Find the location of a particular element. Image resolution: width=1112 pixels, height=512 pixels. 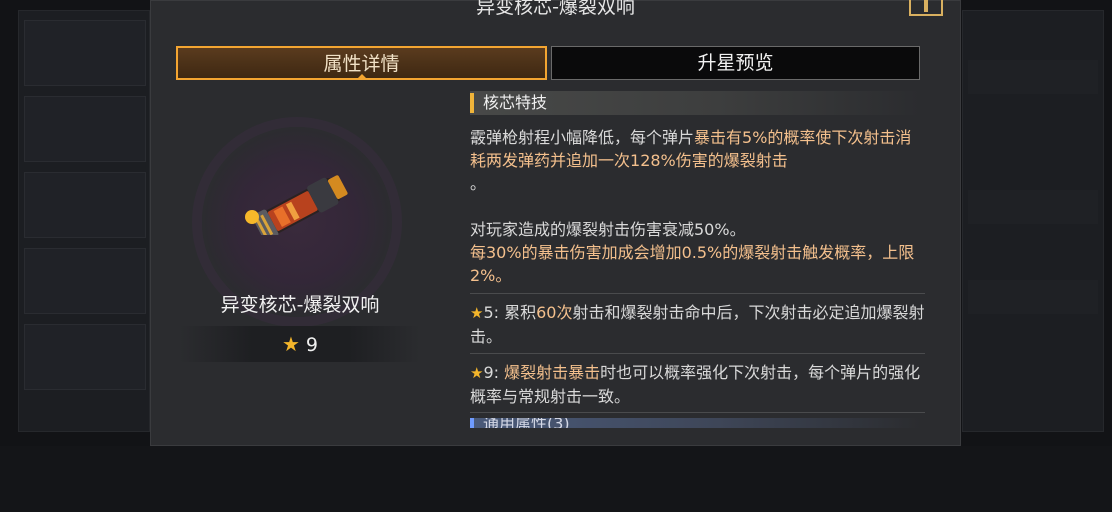

tab-active-caret-icon is located at coordinates (361, 77).